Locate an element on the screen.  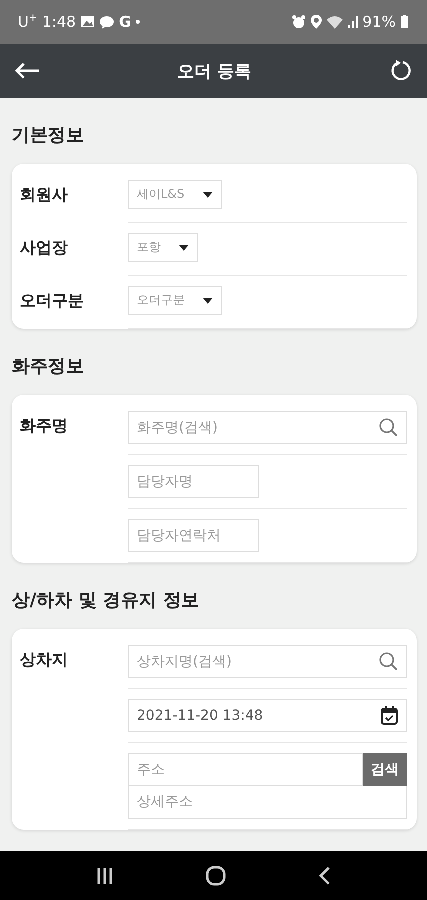
dot-icon is located at coordinates (138, 22).